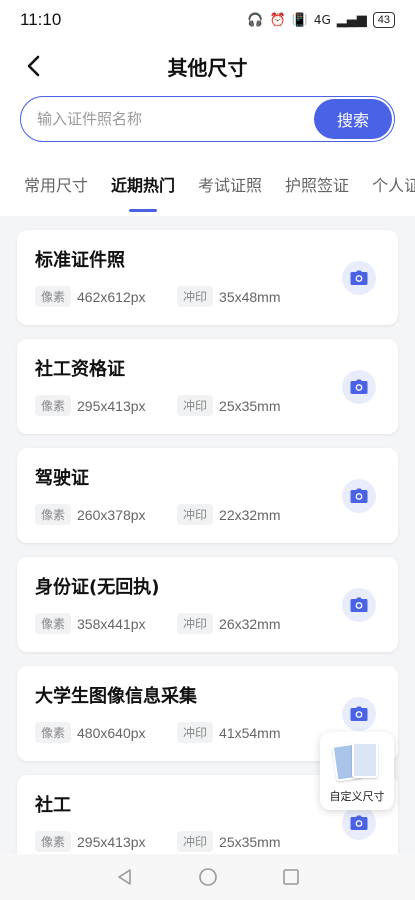  I want to click on print-size: 22x32mm, so click(250, 514).